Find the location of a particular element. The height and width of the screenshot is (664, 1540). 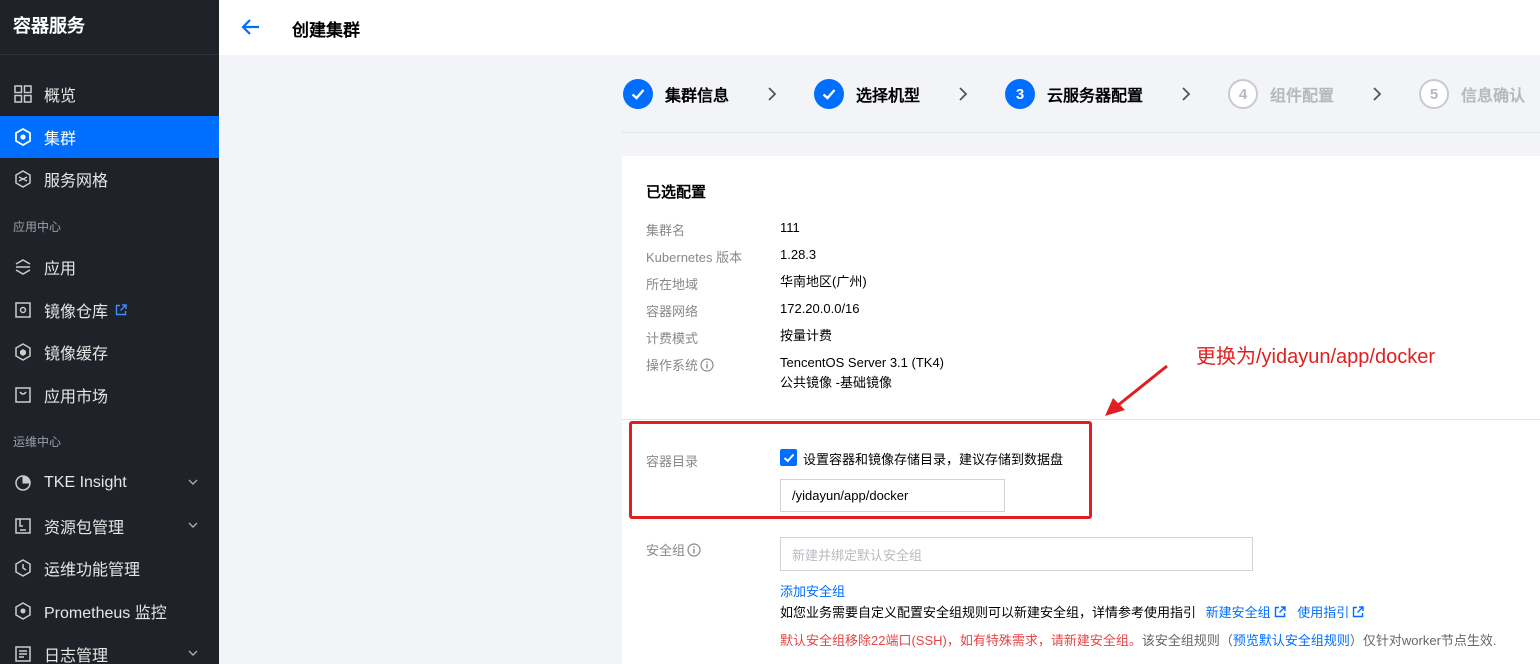

section-ops-center: 运维中心 is located at coordinates (37, 442).